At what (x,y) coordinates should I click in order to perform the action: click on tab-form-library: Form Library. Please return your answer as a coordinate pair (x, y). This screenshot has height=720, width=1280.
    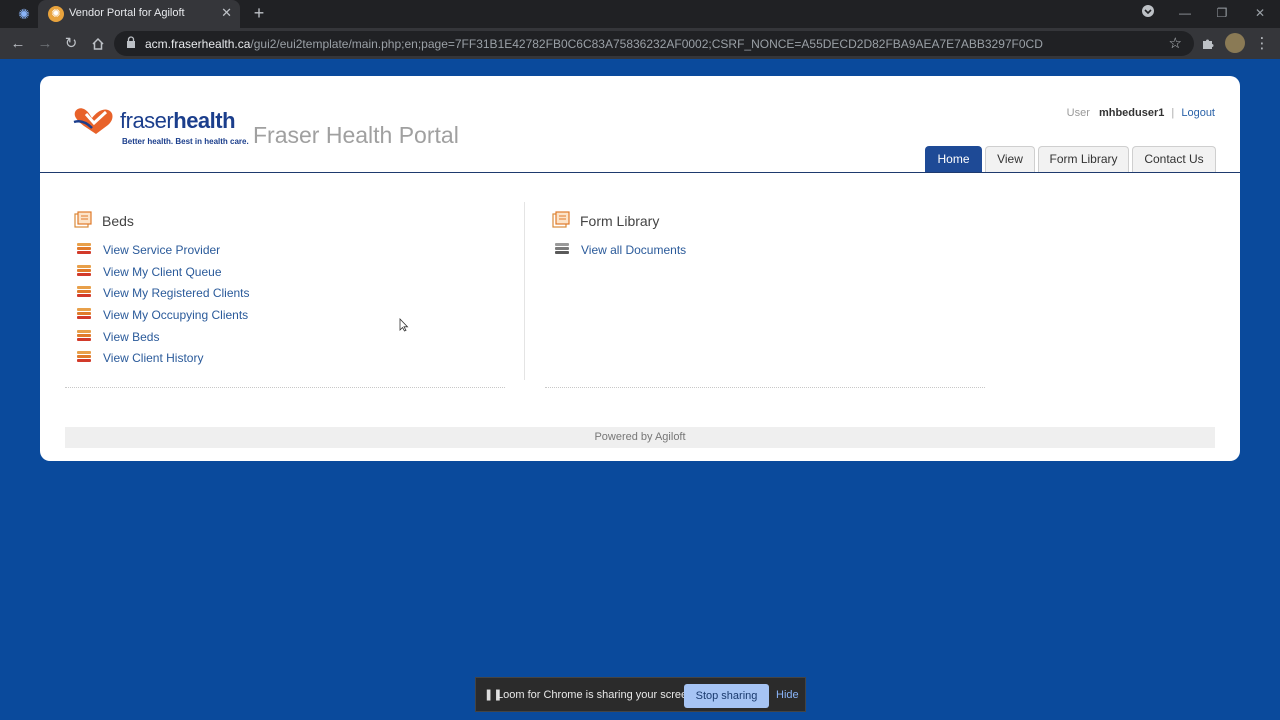
    Looking at the image, I should click on (1083, 159).